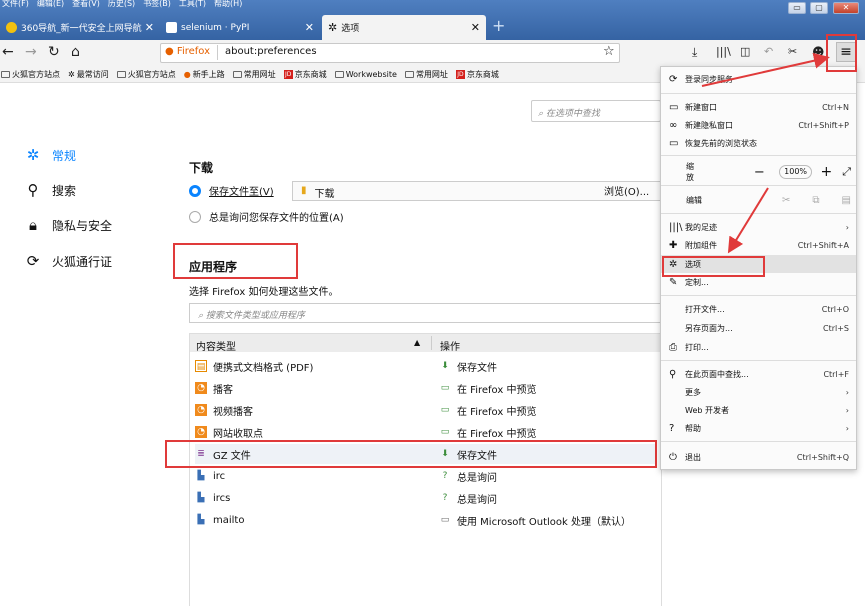 Image resolution: width=865 pixels, height=606 pixels. What do you see at coordinates (764, 72) in the screenshot?
I see `arrow-to-menu-button` at bounding box center [764, 72].